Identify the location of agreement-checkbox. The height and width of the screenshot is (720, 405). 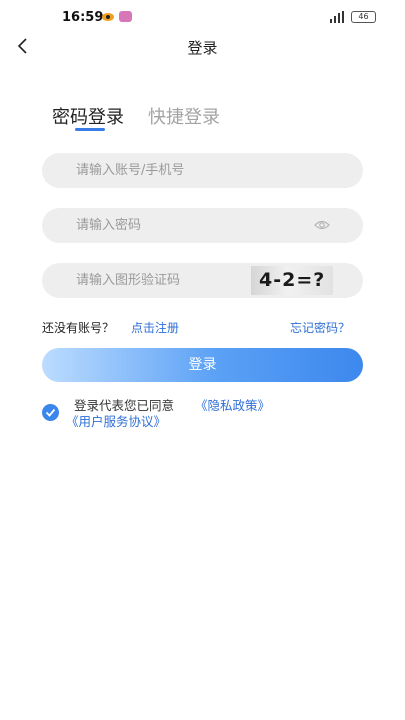
(50, 412).